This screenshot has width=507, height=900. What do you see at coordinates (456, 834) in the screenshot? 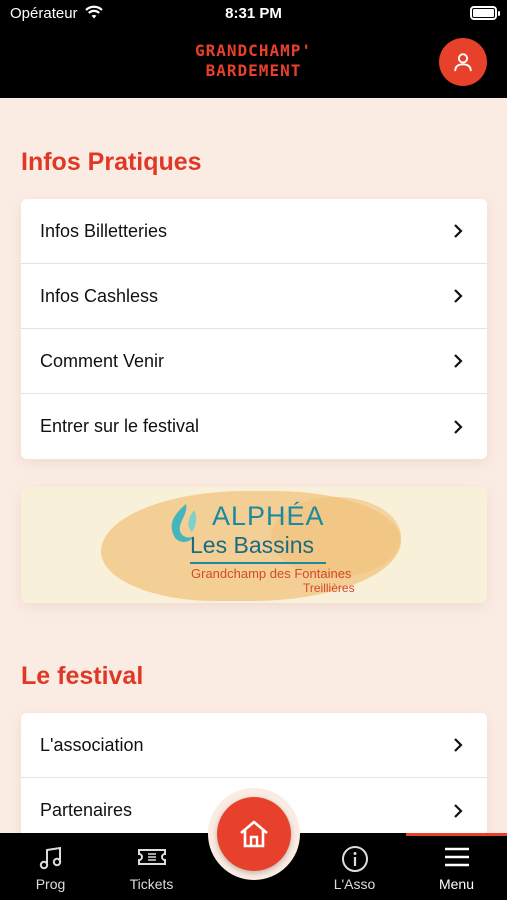
I see `active-tab-indicator` at bounding box center [456, 834].